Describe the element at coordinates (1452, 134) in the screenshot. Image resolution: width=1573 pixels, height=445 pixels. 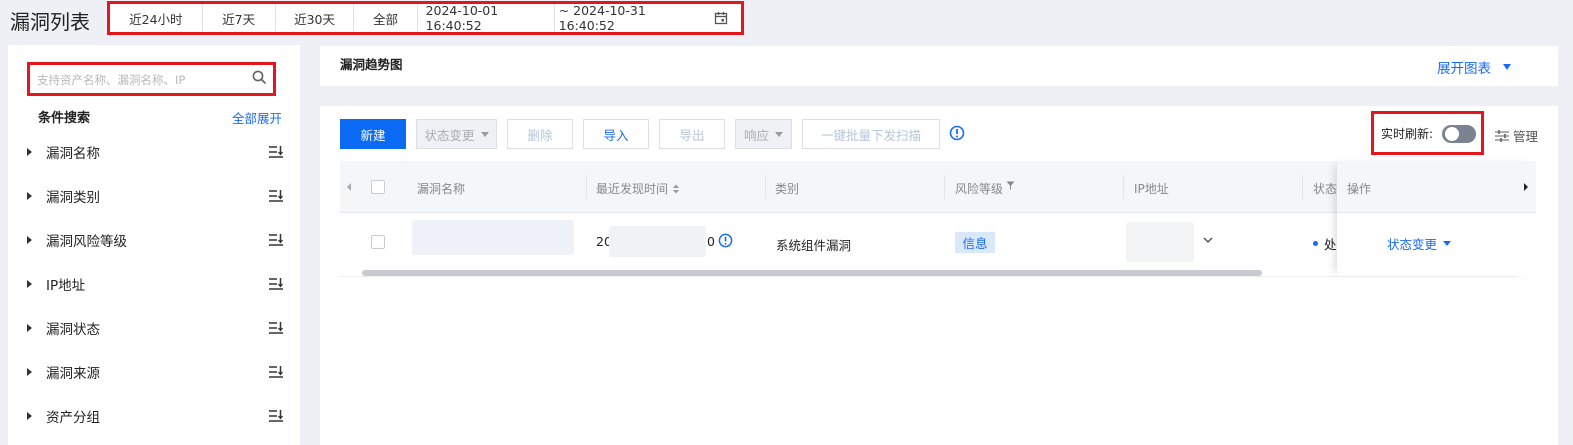
I see `toggle-knob` at that location.